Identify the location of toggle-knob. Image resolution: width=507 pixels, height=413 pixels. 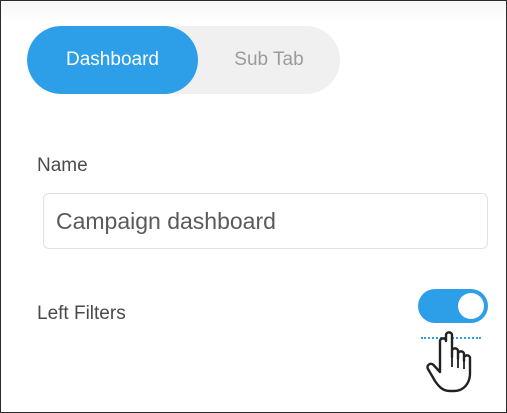
(471, 306).